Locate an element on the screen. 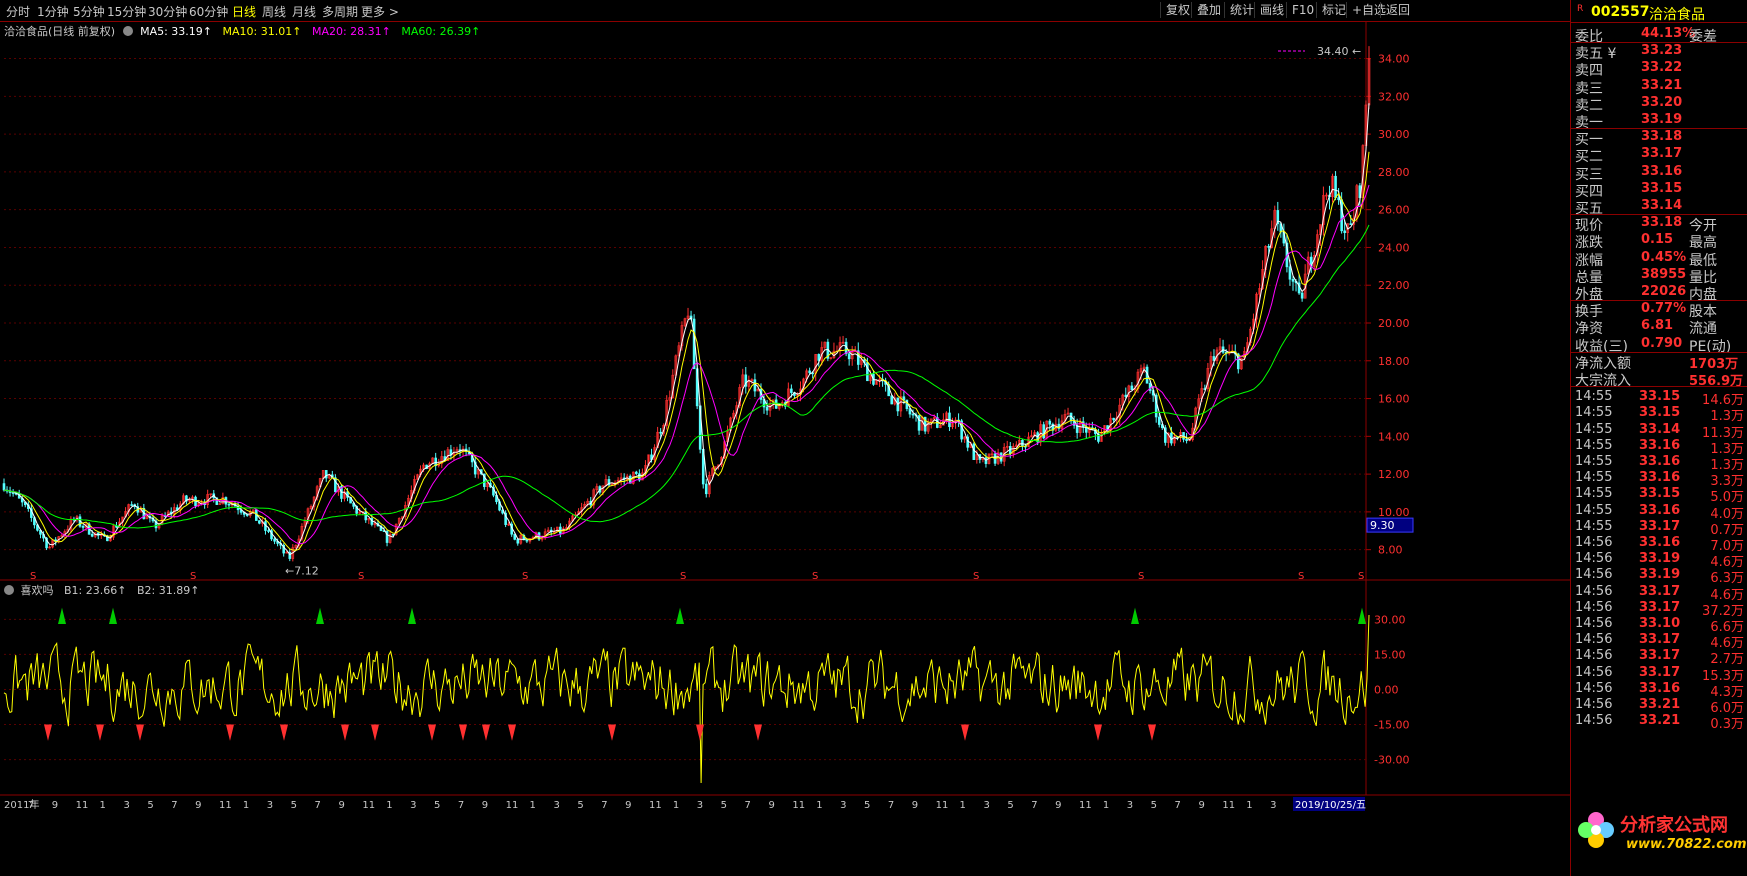 The height and width of the screenshot is (876, 1747). period-tab: 1分钟 is located at coordinates (53, 11).